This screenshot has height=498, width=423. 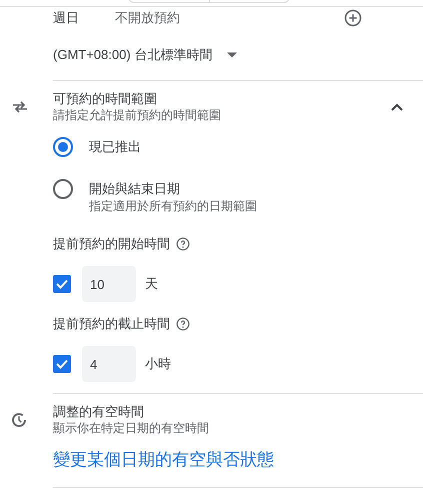 I want to click on field-label: 提前預約的截止時間, so click(x=111, y=324).